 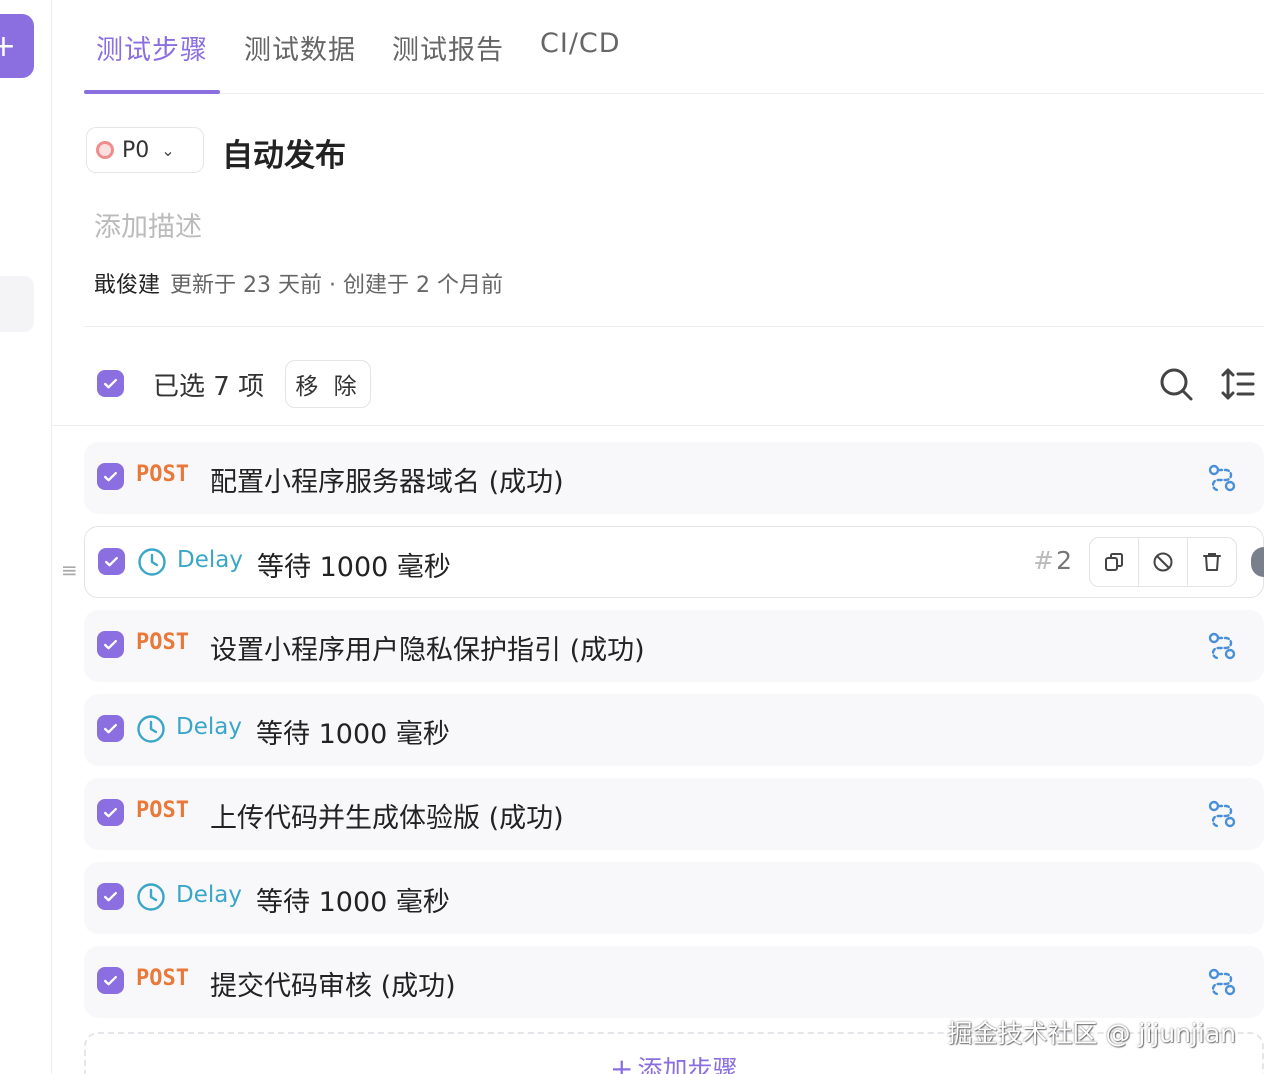 I want to click on selection-count: 已选 7 项, so click(x=209, y=387).